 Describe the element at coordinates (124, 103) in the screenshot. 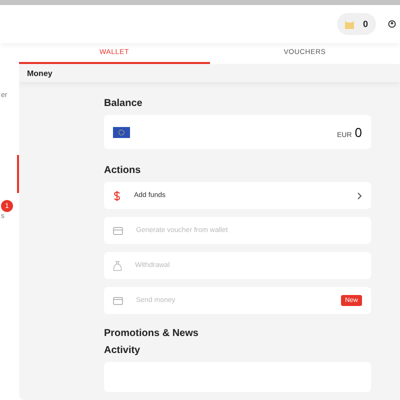

I see `balance-heading: Balance` at that location.